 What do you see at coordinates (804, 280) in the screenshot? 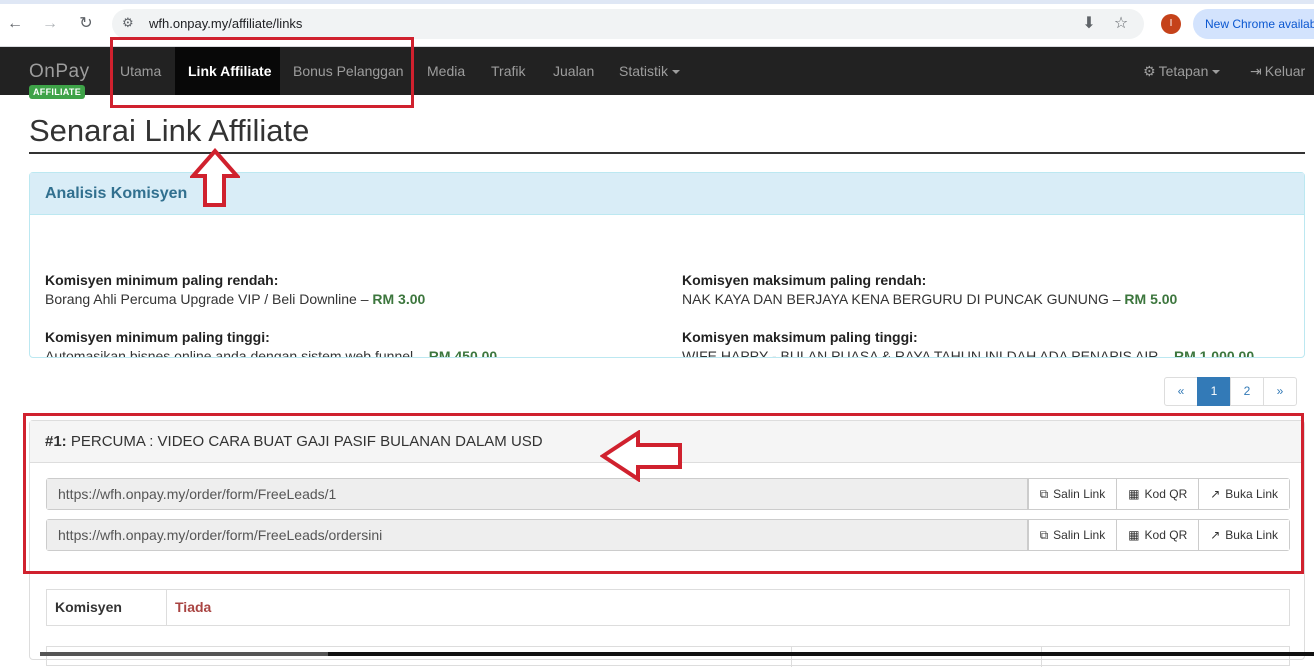
I see `stat-label: Komisyen maksimum paling rendah:` at bounding box center [804, 280].